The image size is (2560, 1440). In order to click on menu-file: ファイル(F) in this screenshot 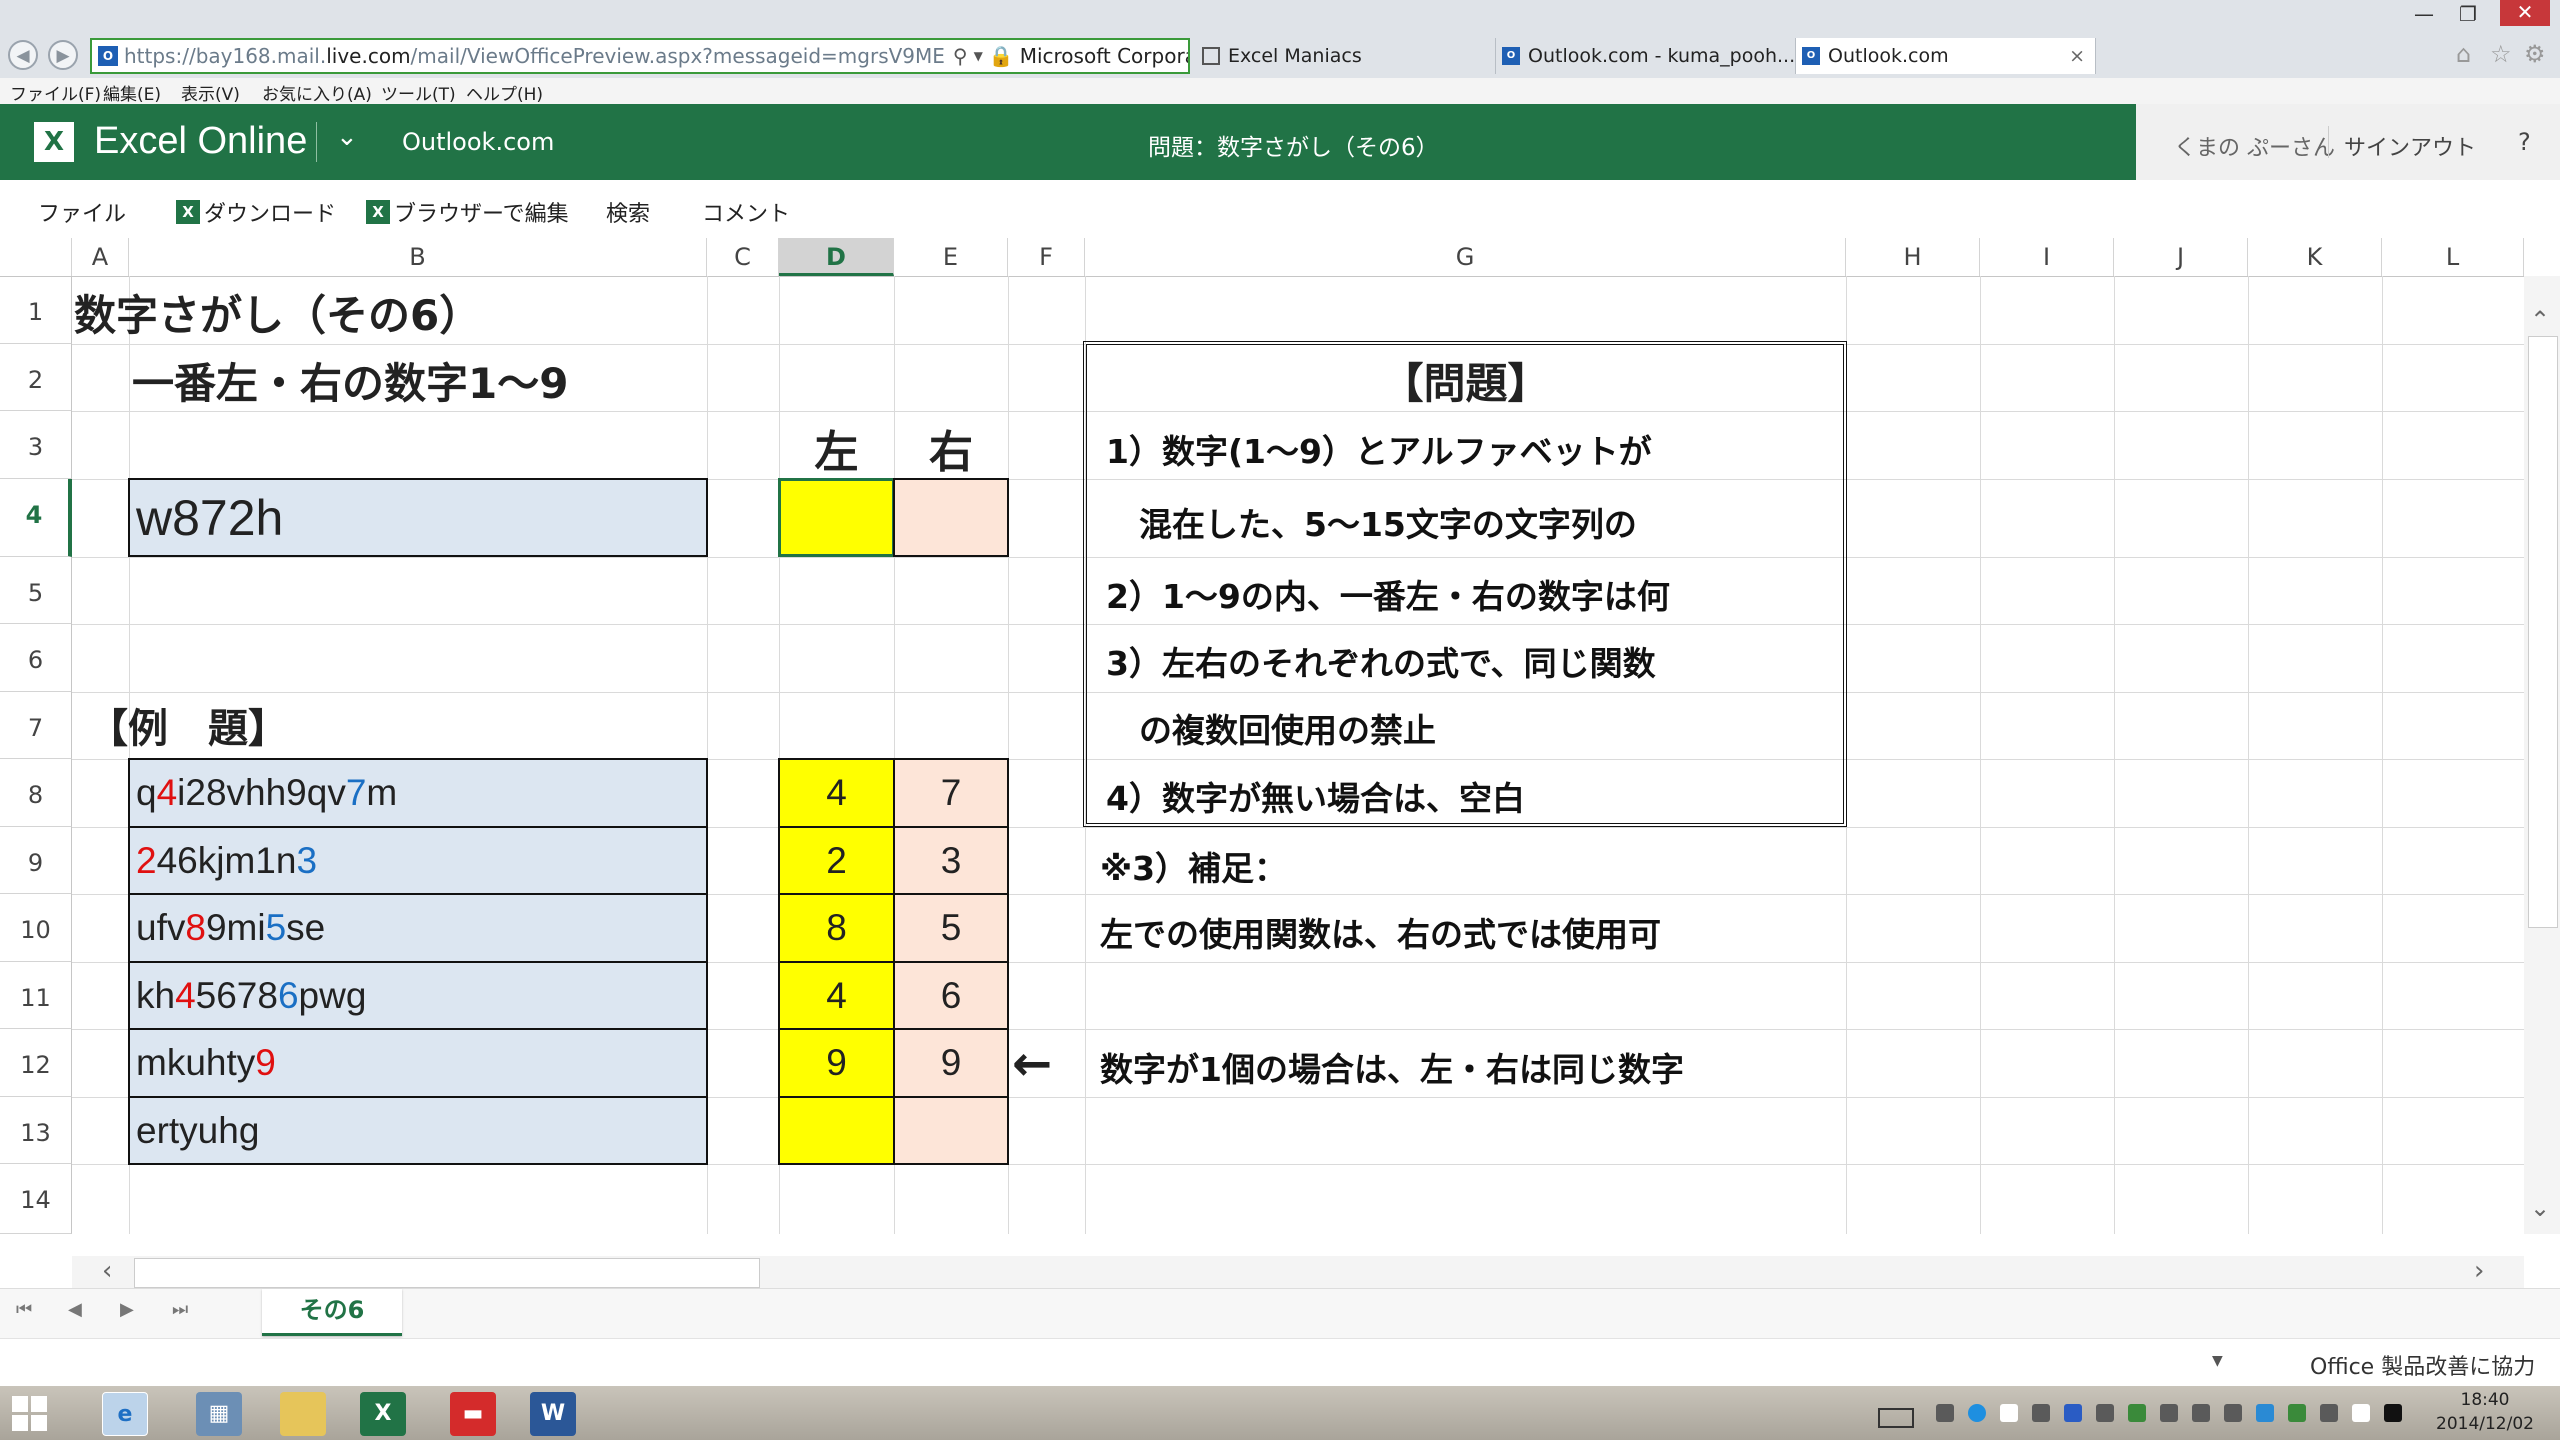, I will do `click(55, 92)`.